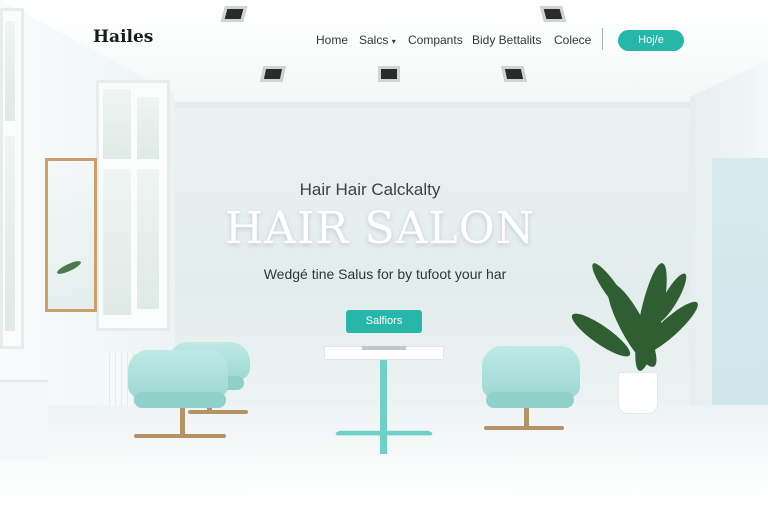  Describe the element at coordinates (740, 283) in the screenshot. I see `doorway` at that location.